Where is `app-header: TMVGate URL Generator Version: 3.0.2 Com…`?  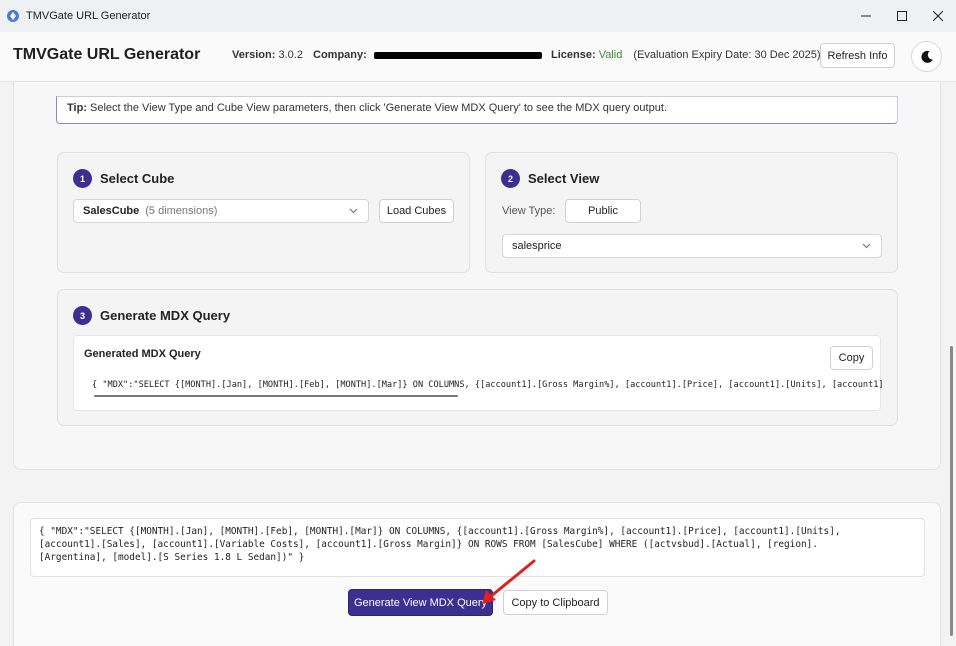 app-header: TMVGate URL Generator Version: 3.0.2 Com… is located at coordinates (478, 57).